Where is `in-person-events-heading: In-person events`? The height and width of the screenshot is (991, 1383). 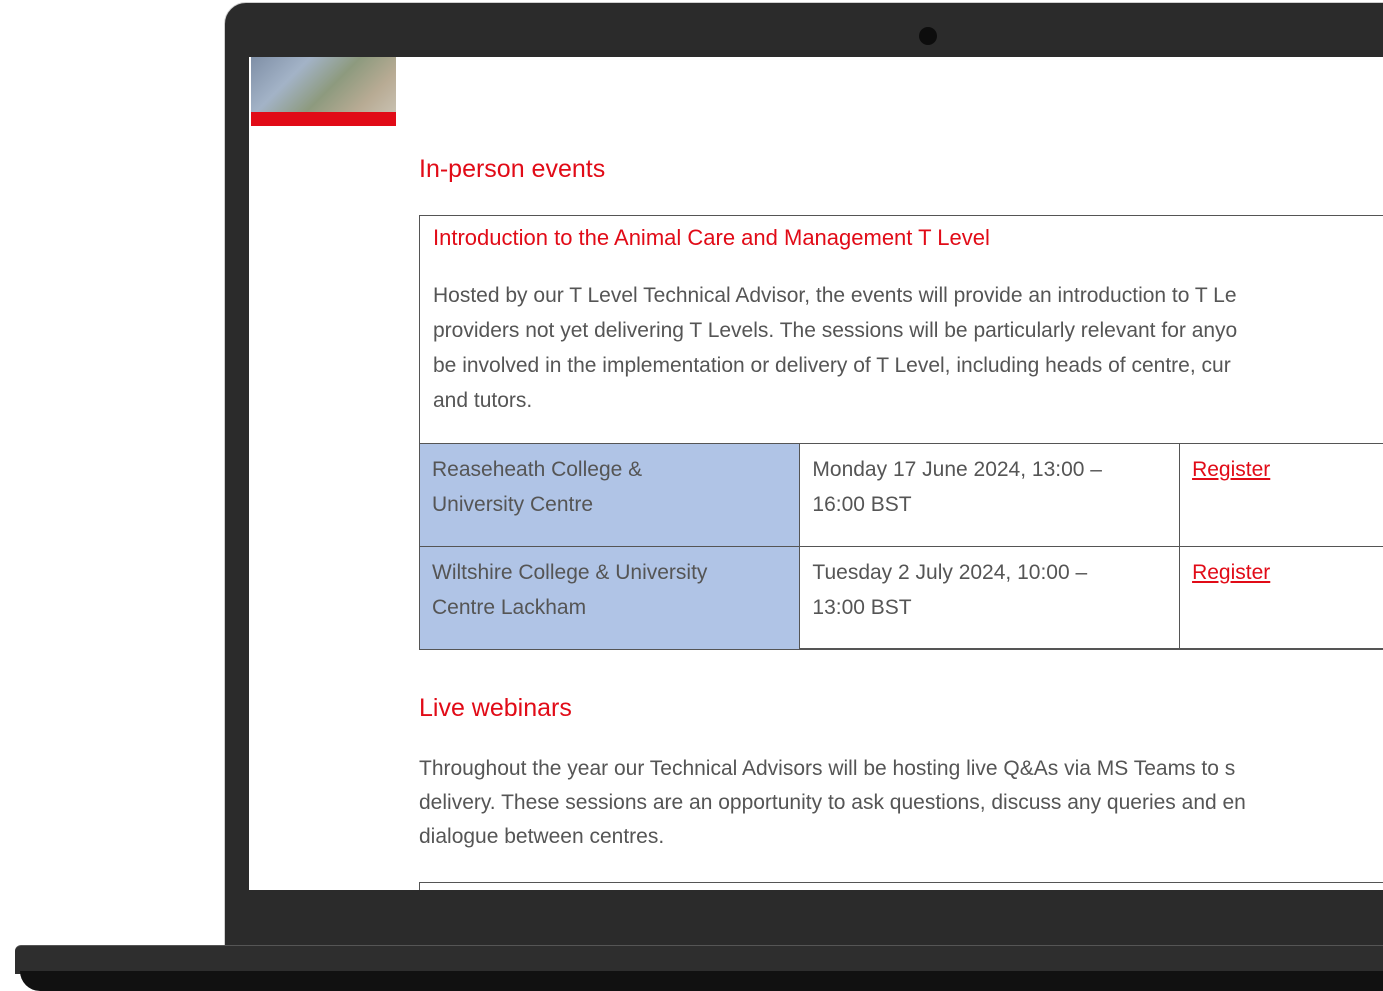 in-person-events-heading: In-person events is located at coordinates (512, 169).